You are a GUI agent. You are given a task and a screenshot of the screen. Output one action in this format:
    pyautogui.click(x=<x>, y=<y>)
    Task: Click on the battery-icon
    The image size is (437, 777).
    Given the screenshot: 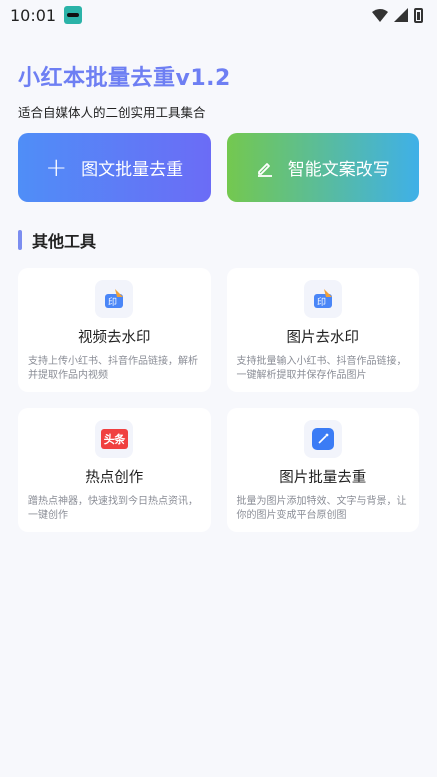 What is the action you would take?
    pyautogui.click(x=418, y=15)
    